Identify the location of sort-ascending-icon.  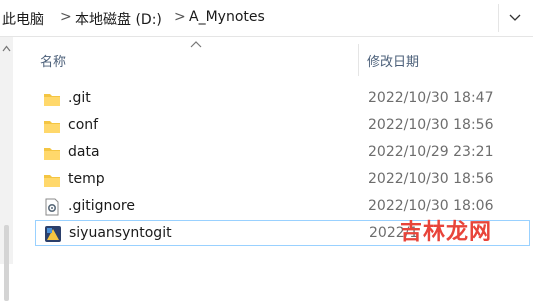
(196, 44).